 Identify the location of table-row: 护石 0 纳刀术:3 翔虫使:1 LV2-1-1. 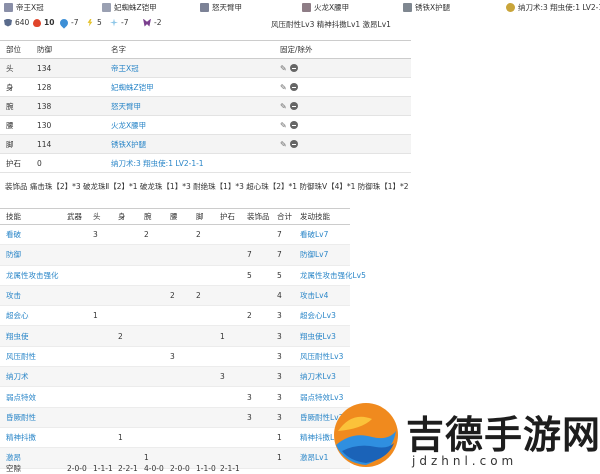
(205, 163).